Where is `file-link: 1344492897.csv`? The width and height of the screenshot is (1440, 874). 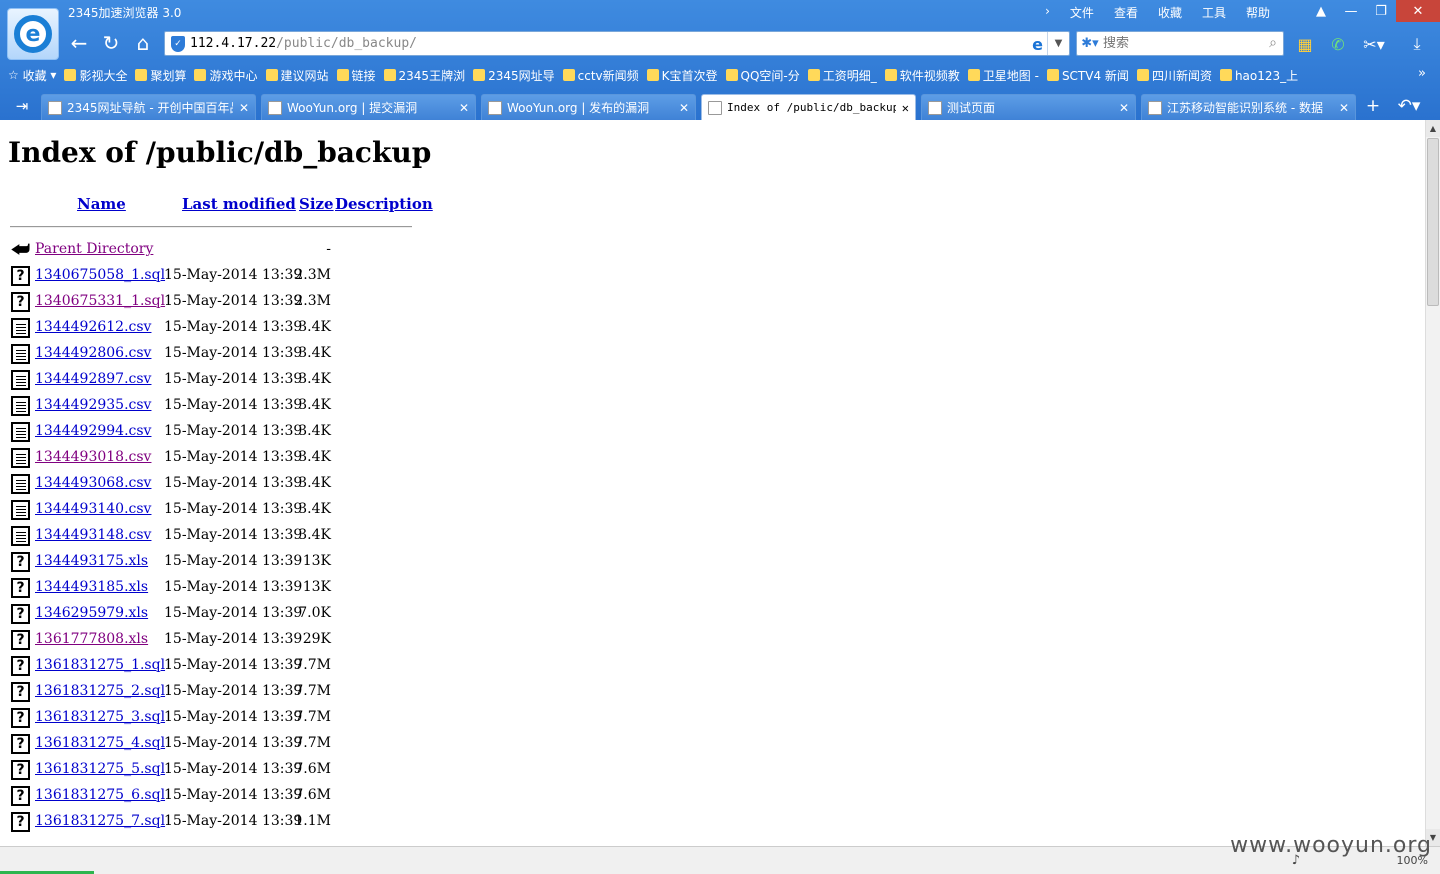 file-link: 1344492897.csv is located at coordinates (93, 379).